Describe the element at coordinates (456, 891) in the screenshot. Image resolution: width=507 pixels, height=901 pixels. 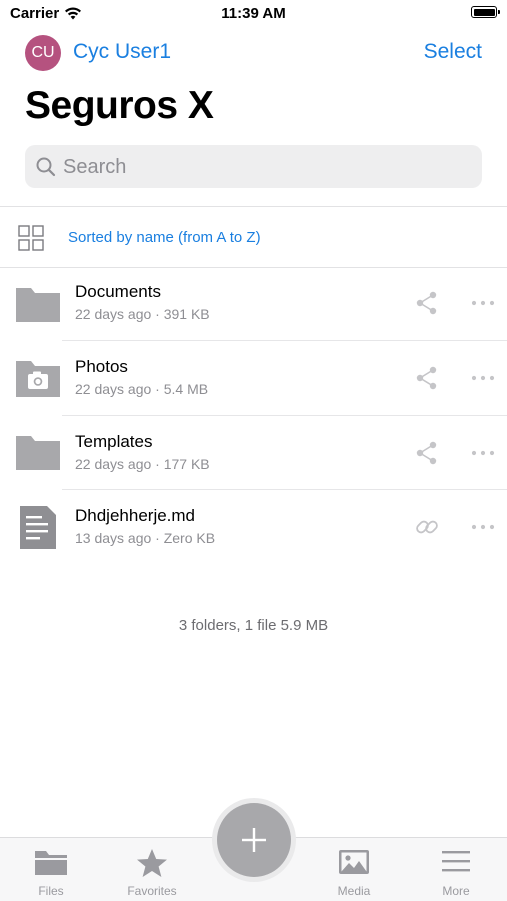
I see `tab-label: More` at that location.